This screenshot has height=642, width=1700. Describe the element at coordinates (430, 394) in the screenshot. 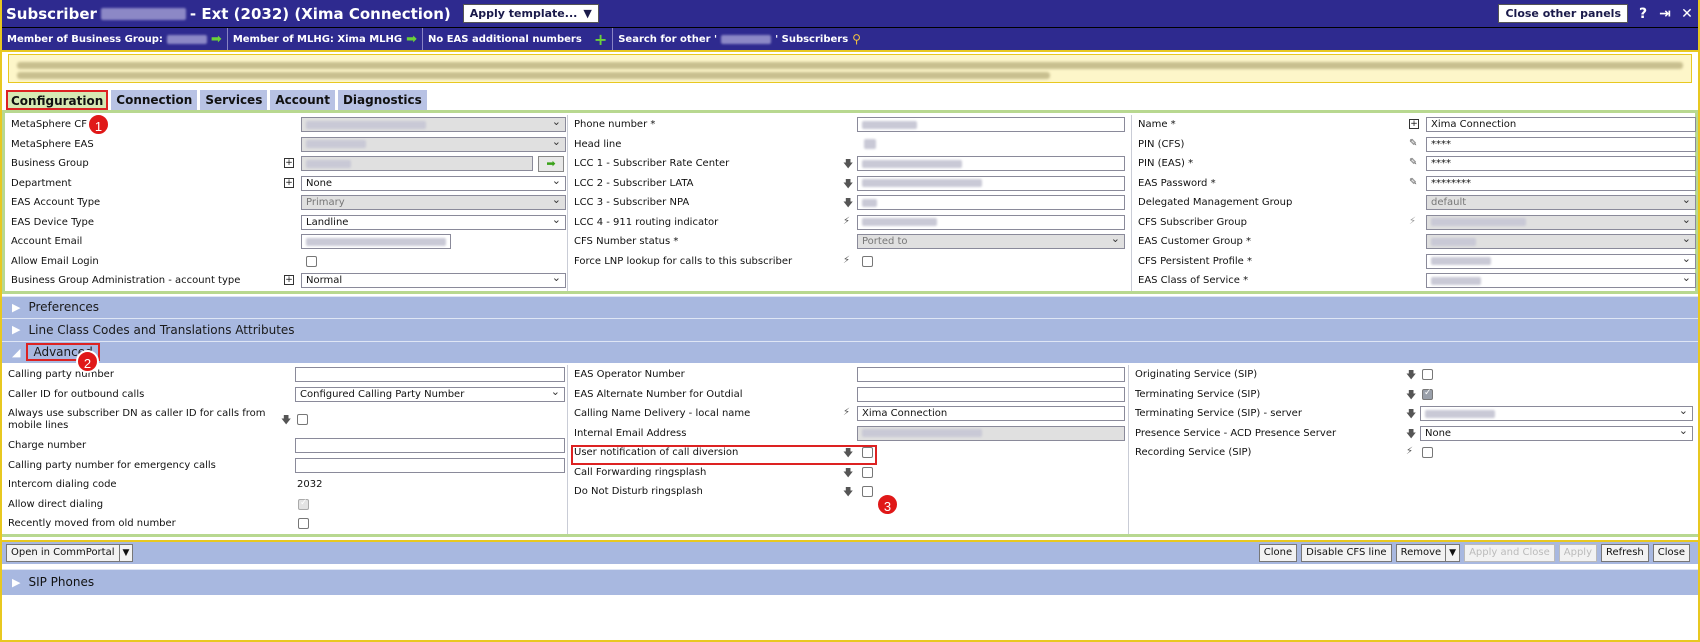

I see `caller-id-outbound-select: Configured Calling Party Number` at that location.